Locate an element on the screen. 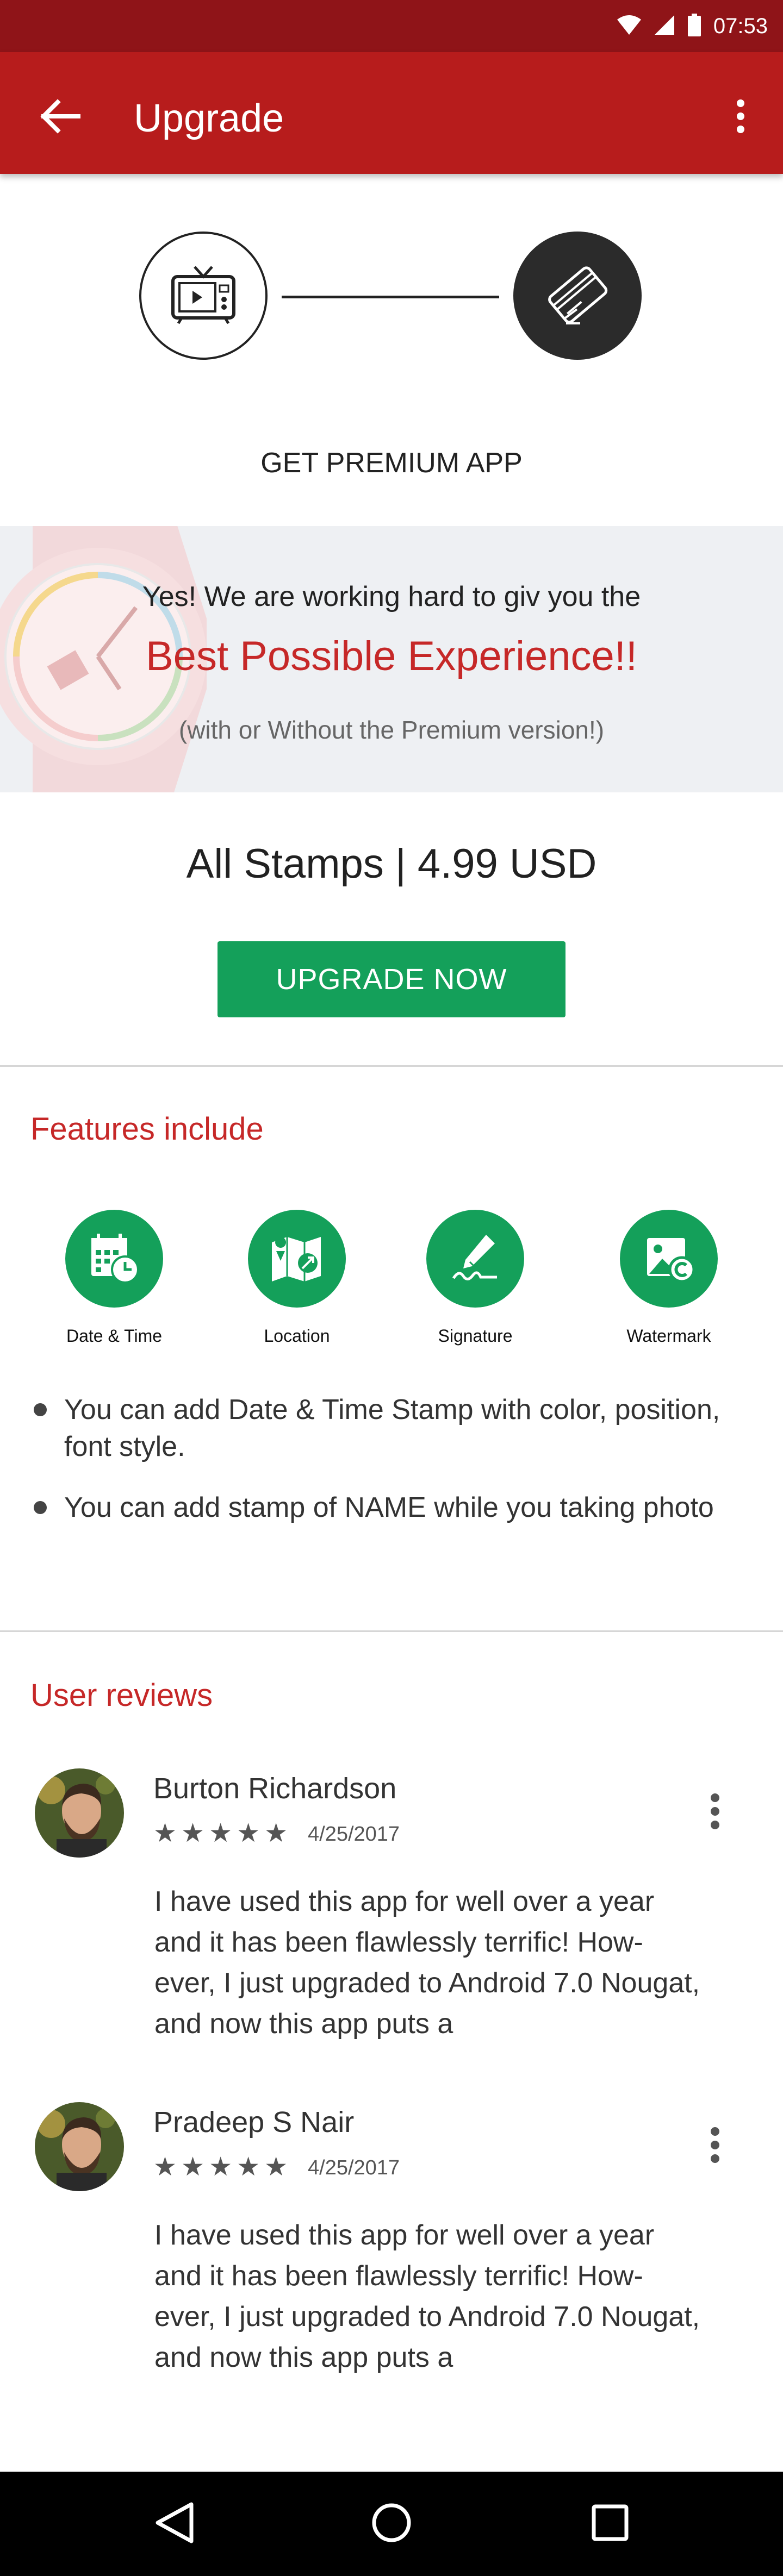  wifi-icon is located at coordinates (629, 26).